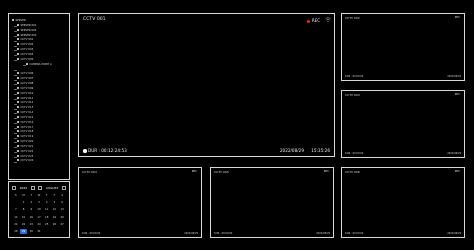 This screenshot has width=474, height=250. I want to click on calendar-day: 3, so click(39, 202).